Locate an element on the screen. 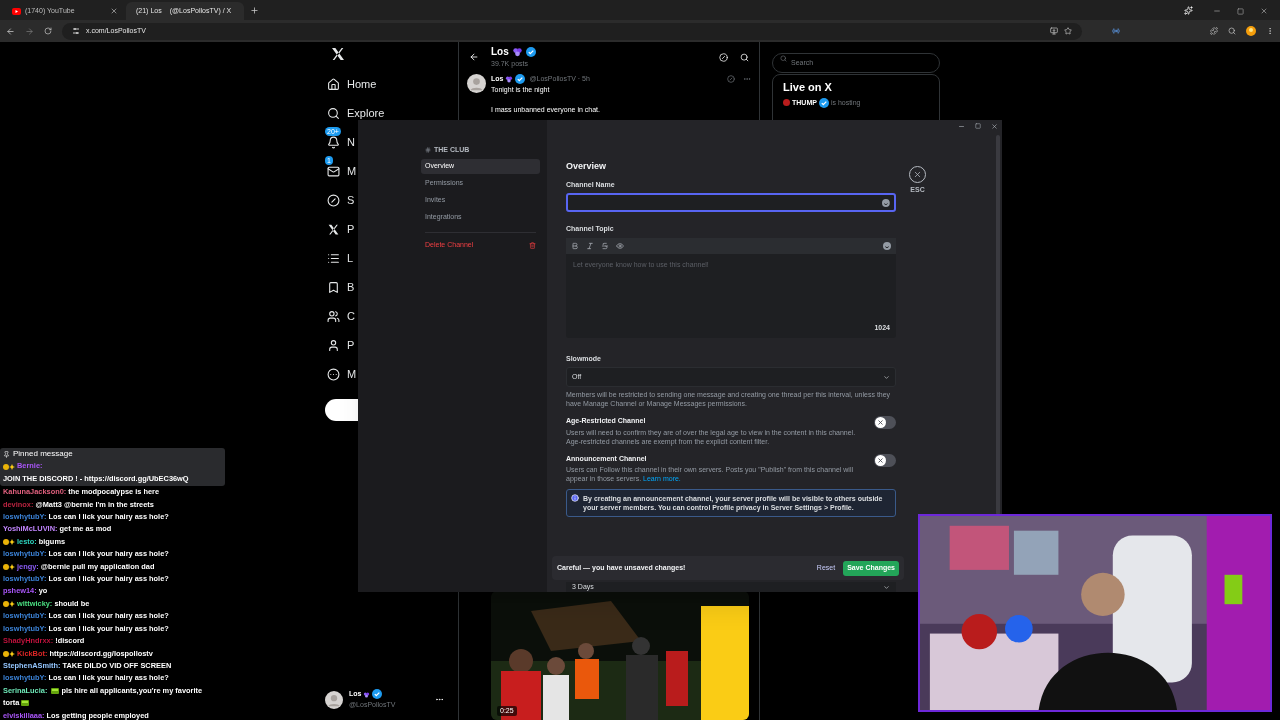 The image size is (1280, 720). chat-badge-icon is located at coordinates (9, 466).